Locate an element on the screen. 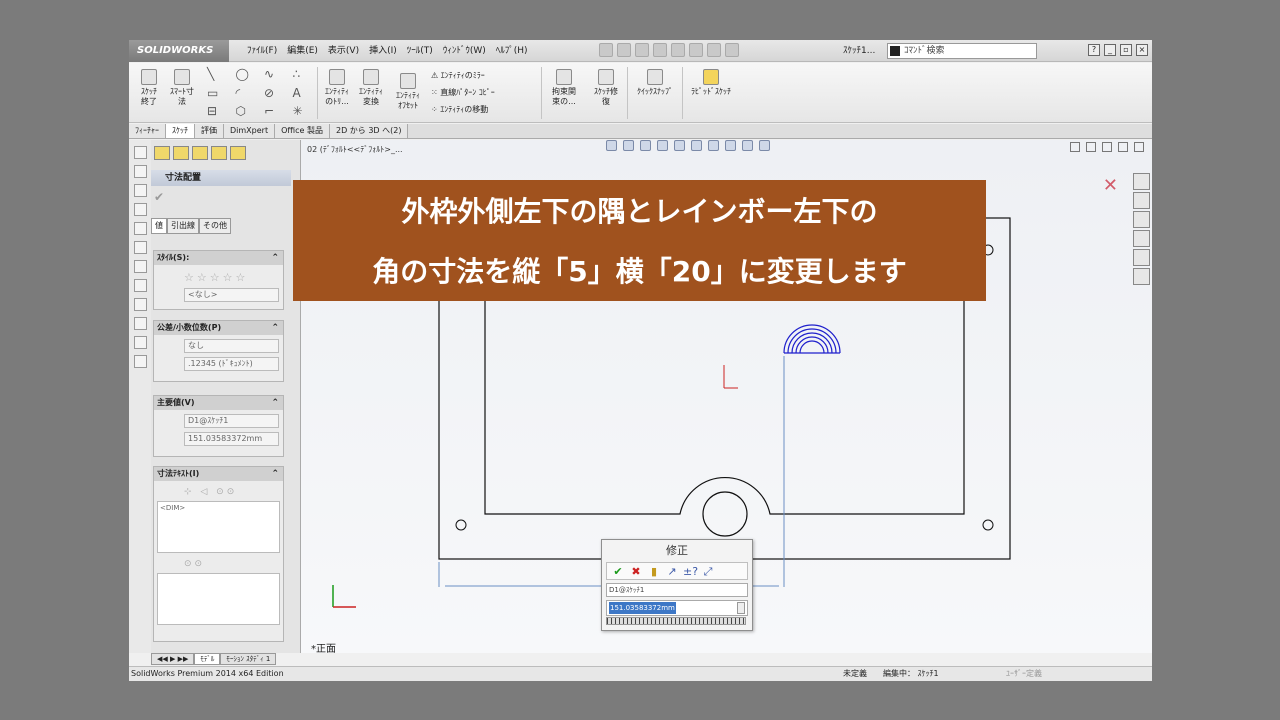 Image resolution: width=1280 pixels, height=720 pixels. smart-dimension-button: ｽﾏｰﾄ寸 法 is located at coordinates (182, 88).